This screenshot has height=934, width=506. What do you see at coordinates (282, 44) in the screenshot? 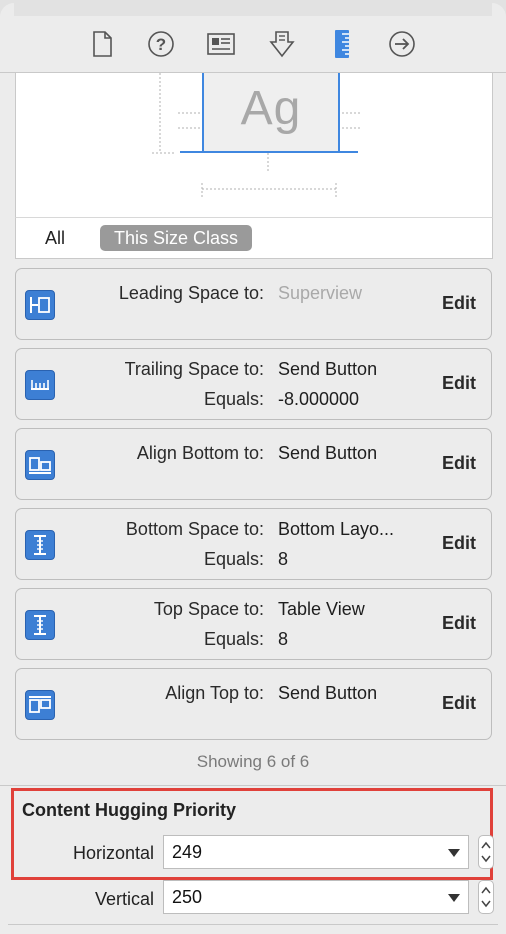
I see `attributes-icon` at bounding box center [282, 44].